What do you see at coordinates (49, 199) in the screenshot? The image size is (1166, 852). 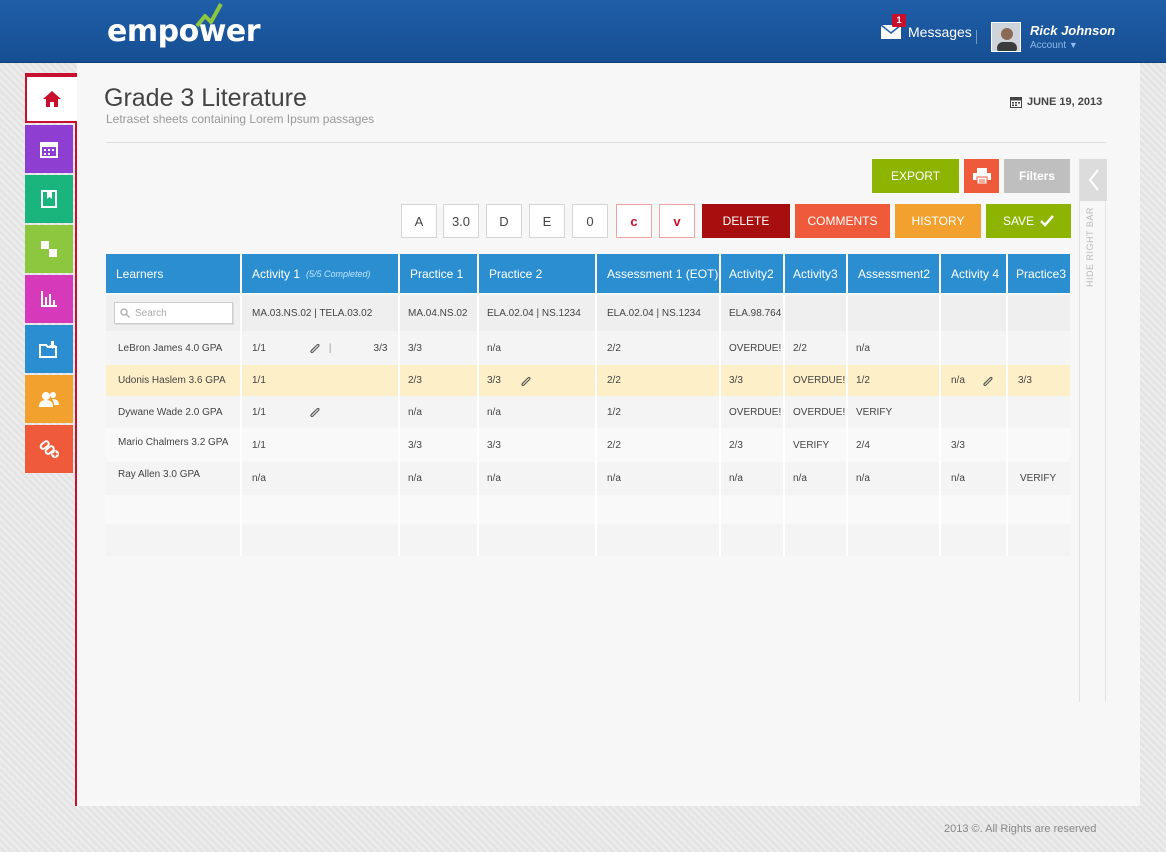 I see `sidebar-item-book` at bounding box center [49, 199].